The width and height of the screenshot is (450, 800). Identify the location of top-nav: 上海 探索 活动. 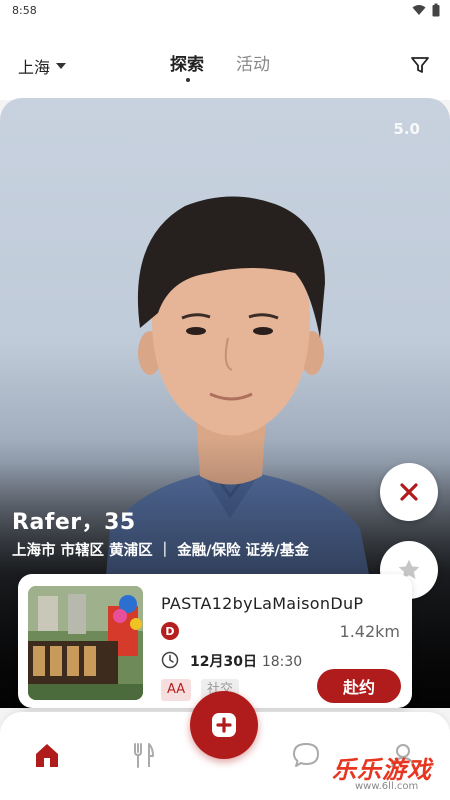
(225, 61).